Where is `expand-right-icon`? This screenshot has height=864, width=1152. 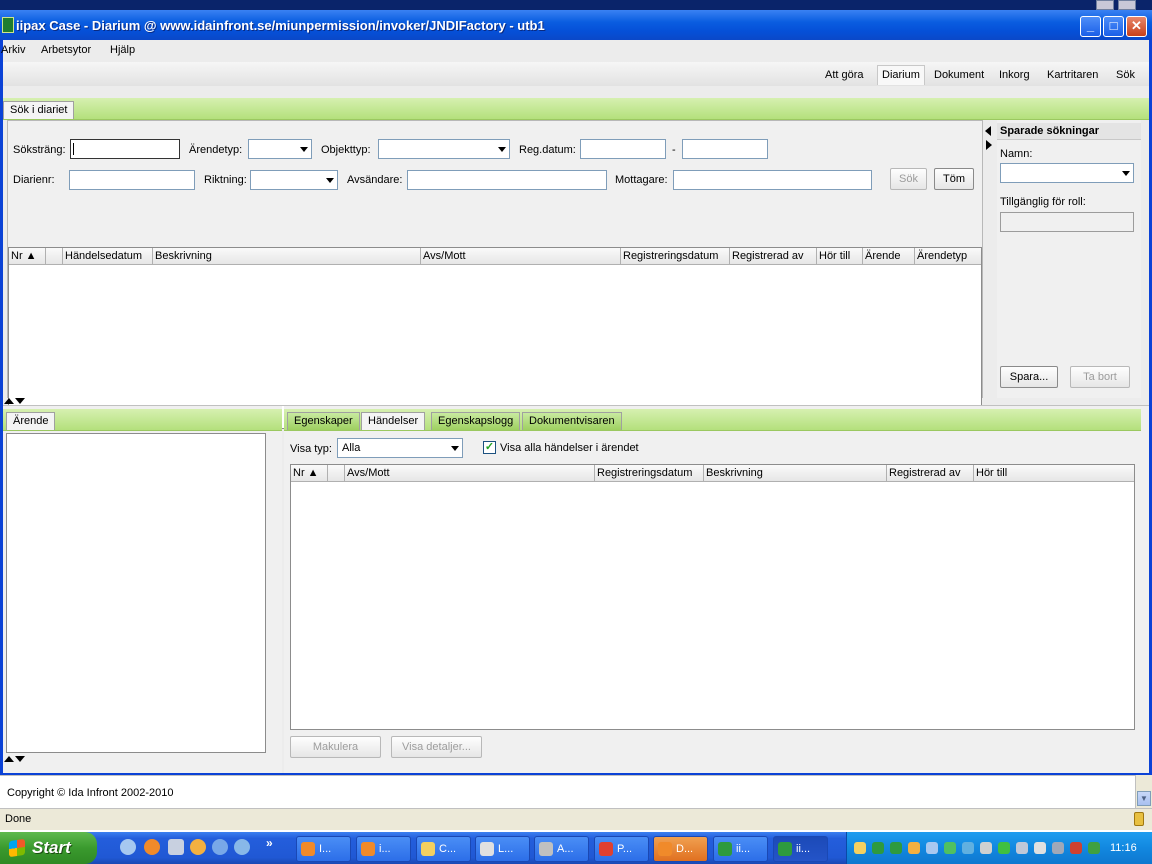 expand-right-icon is located at coordinates (989, 145).